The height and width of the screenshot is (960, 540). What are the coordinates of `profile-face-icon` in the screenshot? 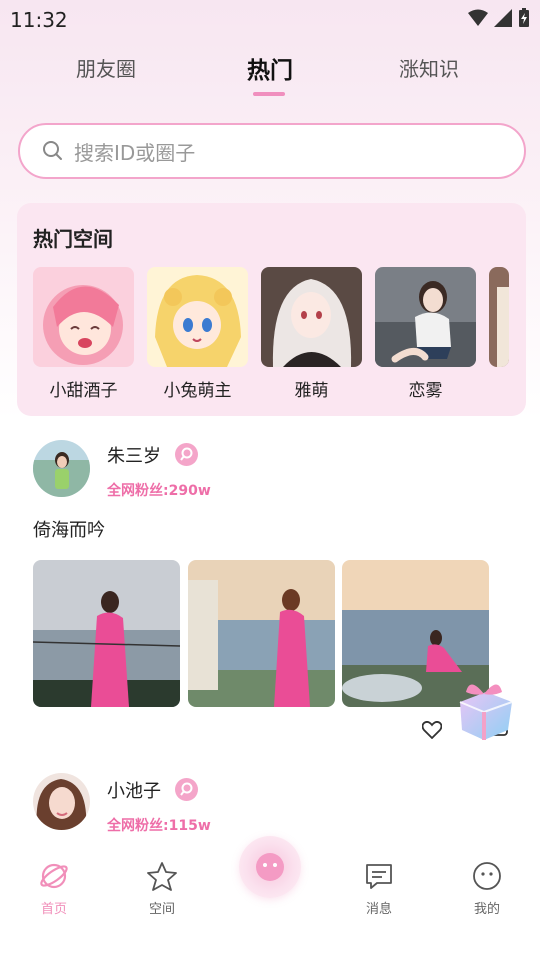 It's located at (487, 876).